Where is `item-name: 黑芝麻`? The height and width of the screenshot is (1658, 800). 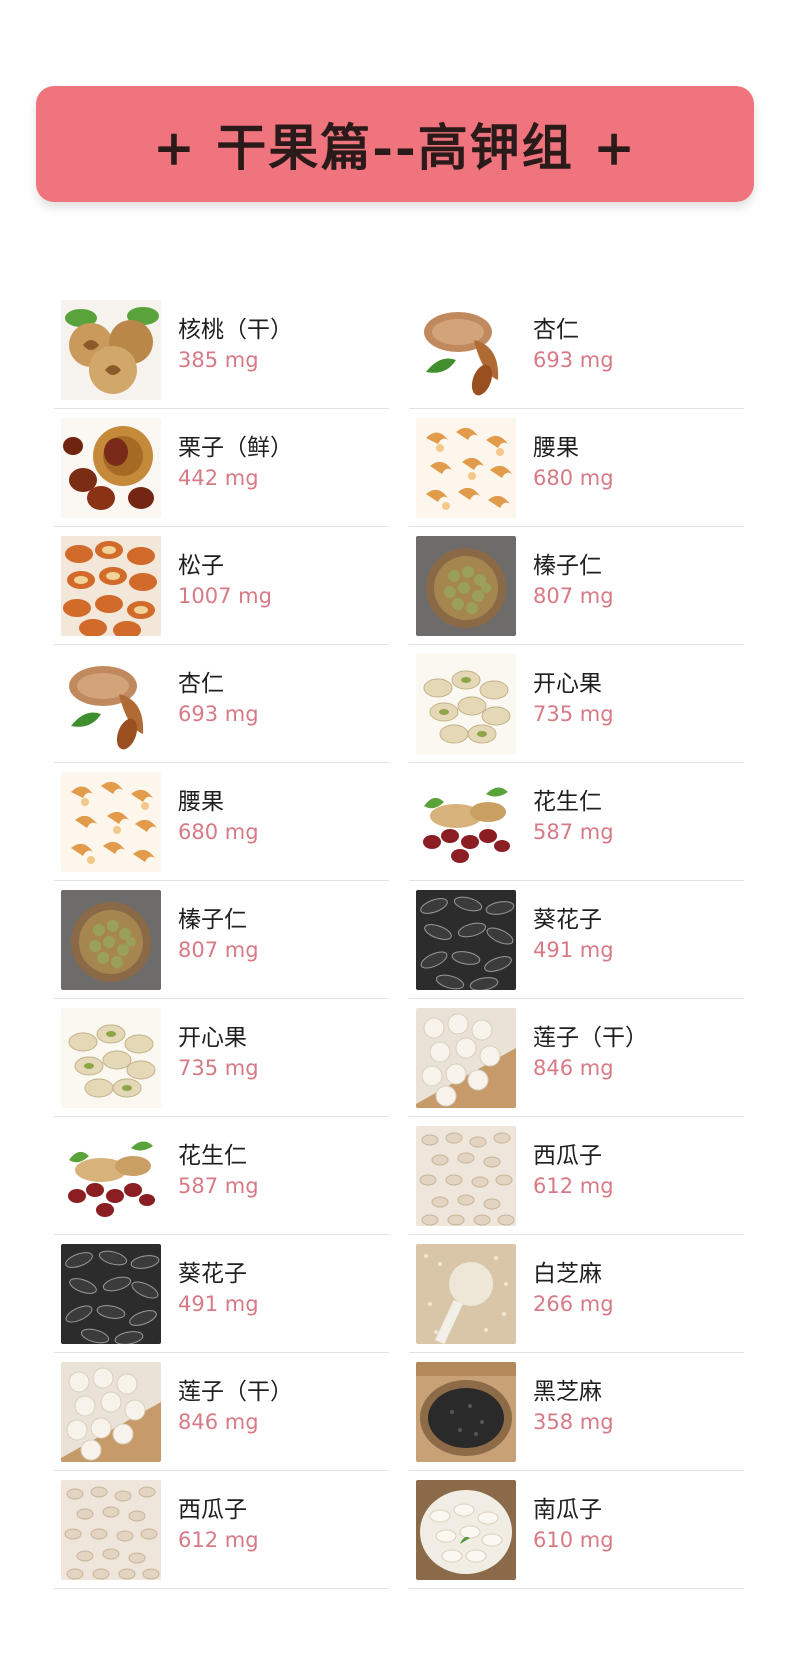
item-name: 黑芝麻 is located at coordinates (567, 1392).